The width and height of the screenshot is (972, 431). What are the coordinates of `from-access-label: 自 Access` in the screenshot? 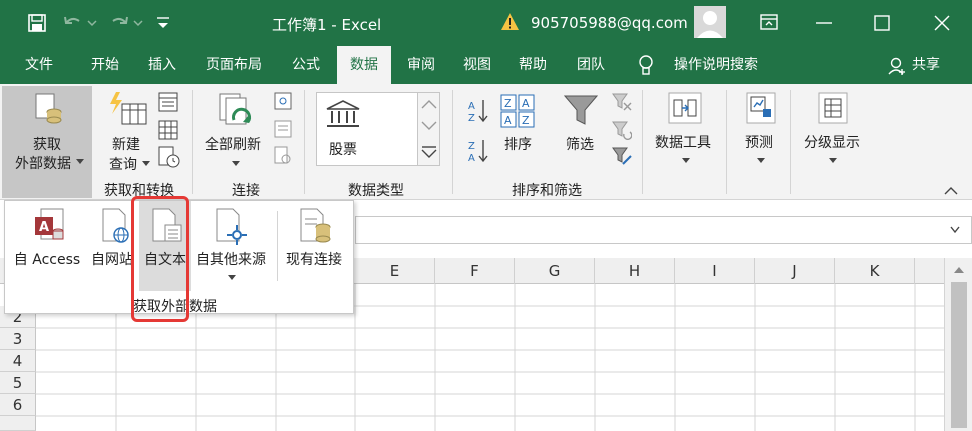 It's located at (47, 260).